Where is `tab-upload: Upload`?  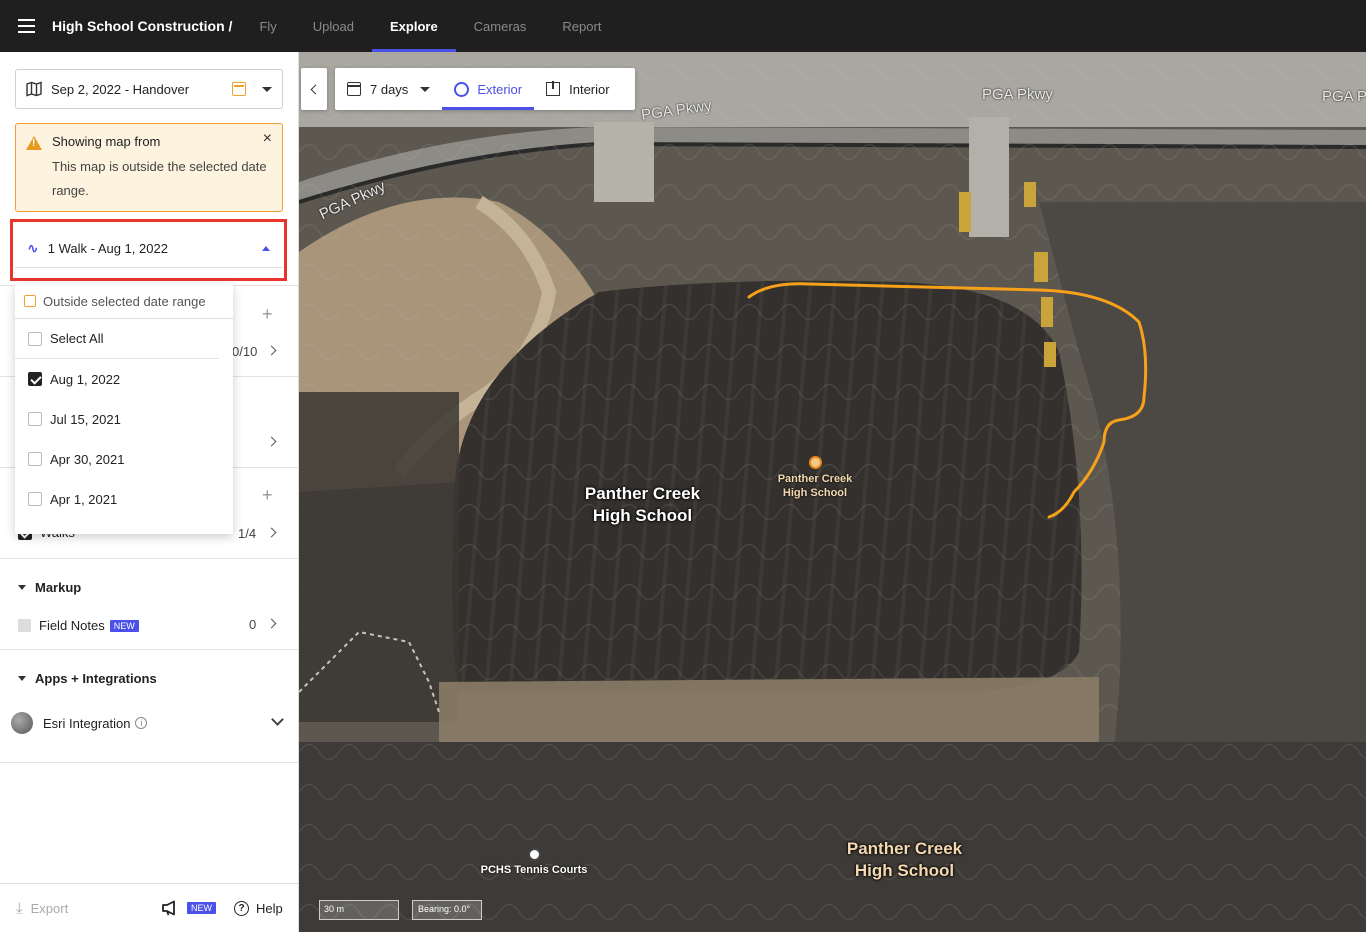
tab-upload: Upload is located at coordinates (333, 26).